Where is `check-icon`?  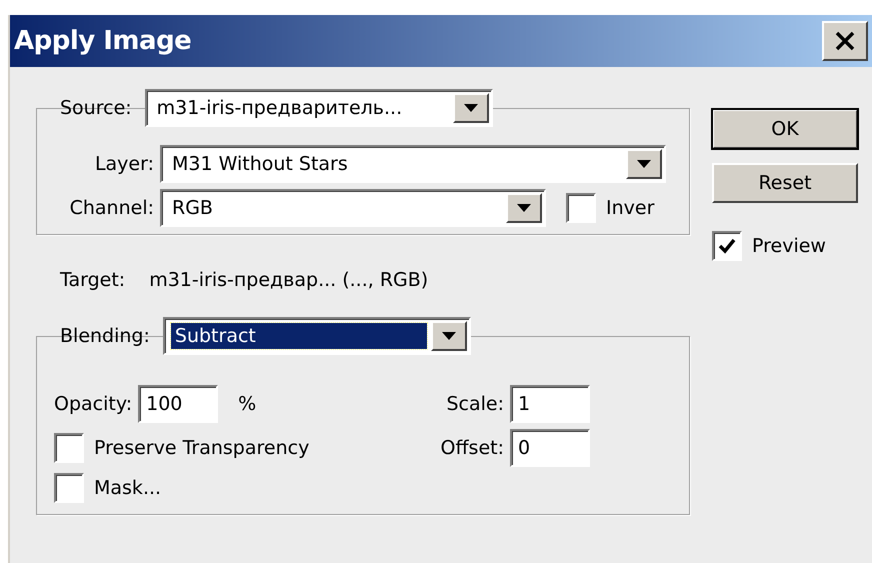
check-icon is located at coordinates (727, 246).